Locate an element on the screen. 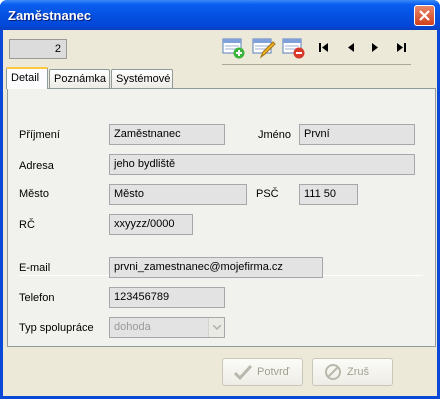  email-label: E-mail is located at coordinates (35, 268).